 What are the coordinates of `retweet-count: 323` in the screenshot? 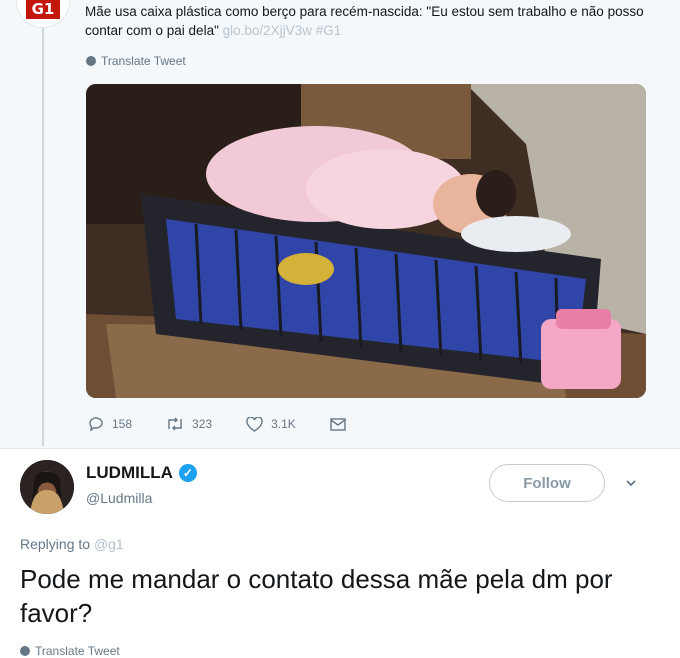 It's located at (202, 424).